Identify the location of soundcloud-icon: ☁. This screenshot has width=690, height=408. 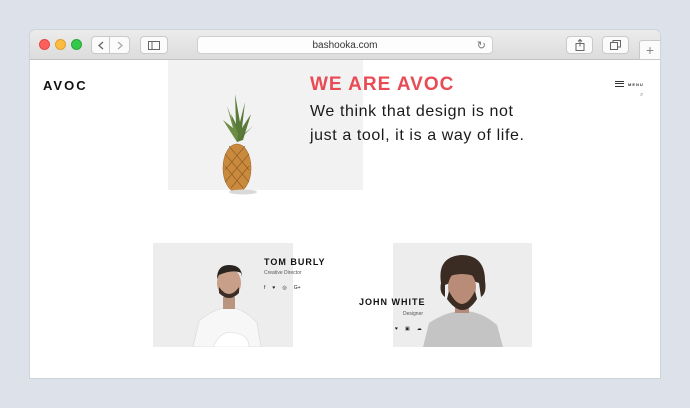
(419, 329).